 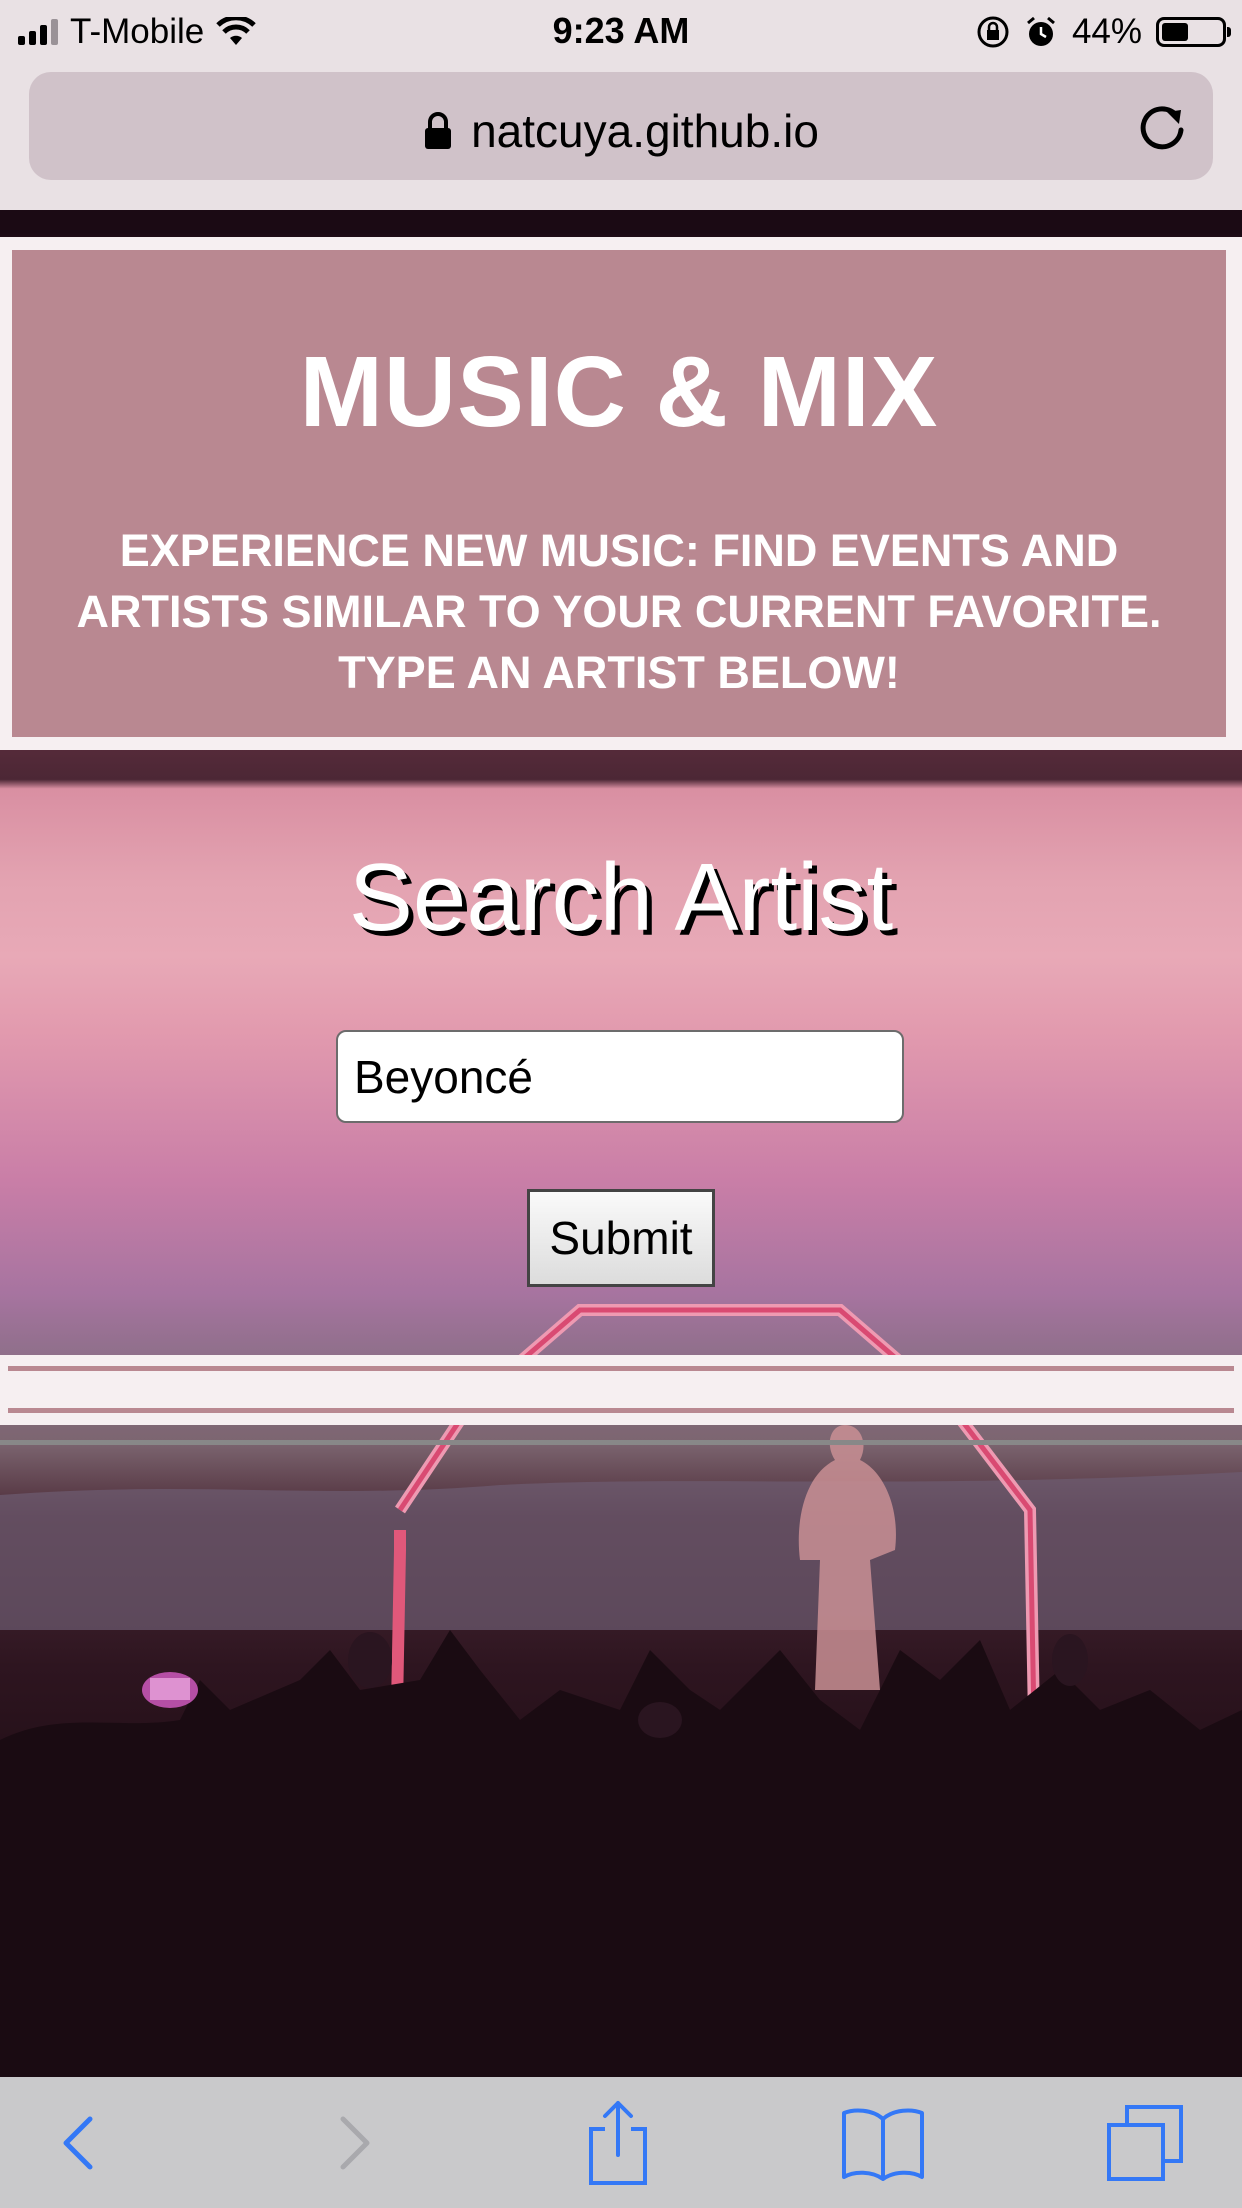 I want to click on bookmarks-button, so click(x=883, y=2143).